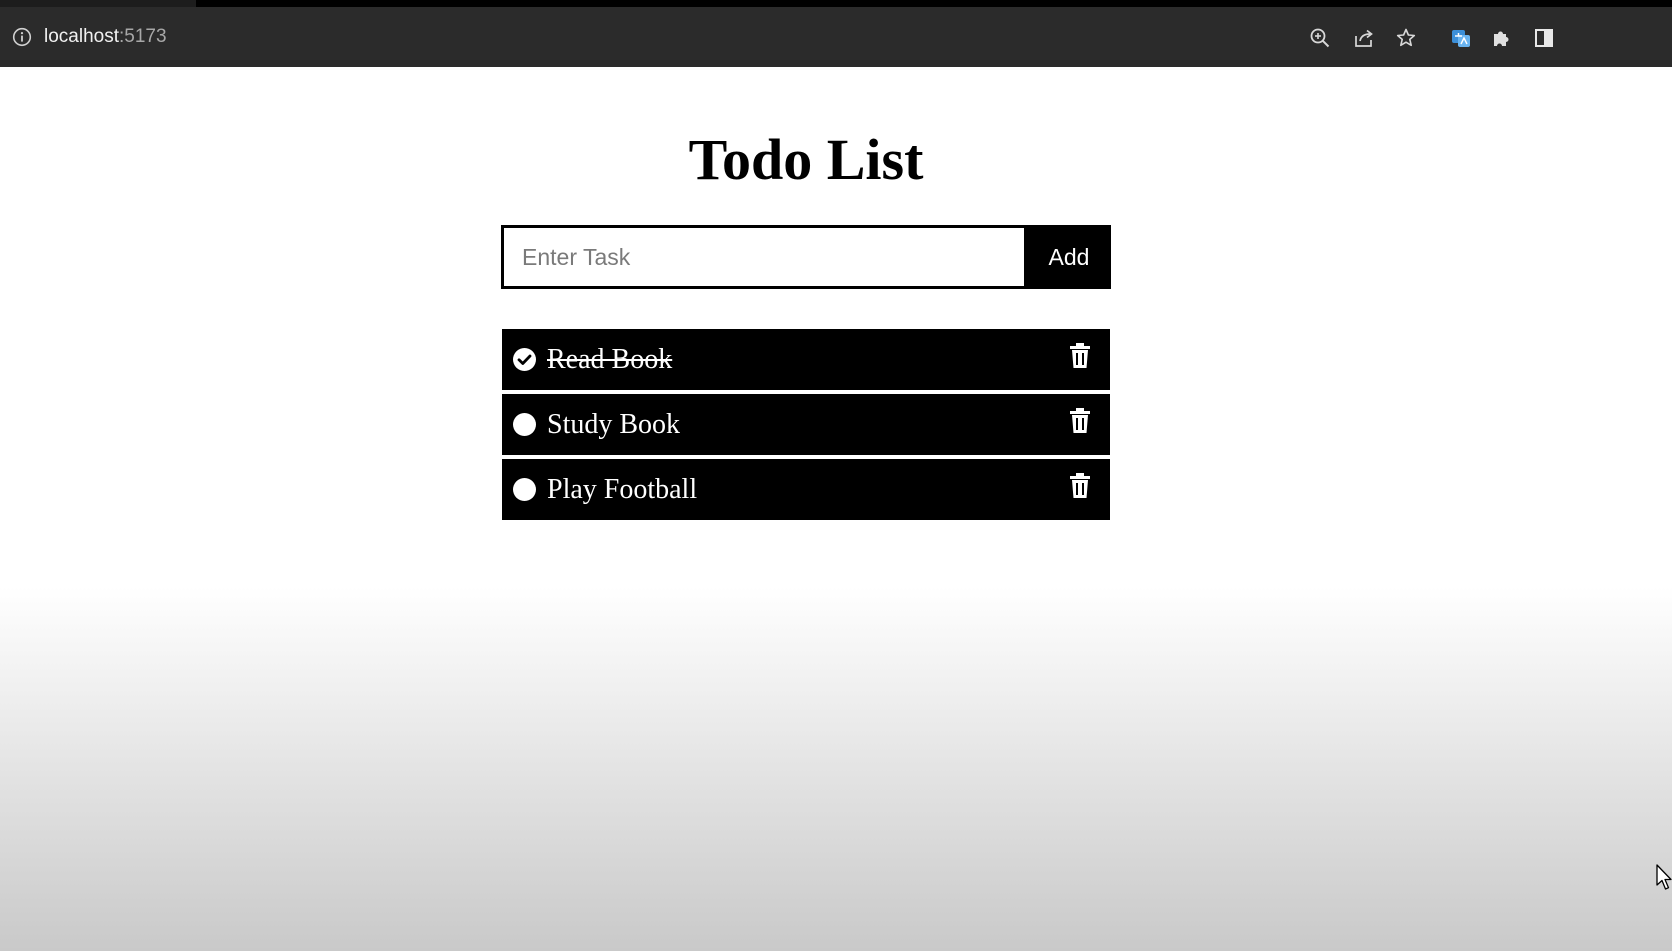  I want to click on side-panel-icon, so click(1544, 38).